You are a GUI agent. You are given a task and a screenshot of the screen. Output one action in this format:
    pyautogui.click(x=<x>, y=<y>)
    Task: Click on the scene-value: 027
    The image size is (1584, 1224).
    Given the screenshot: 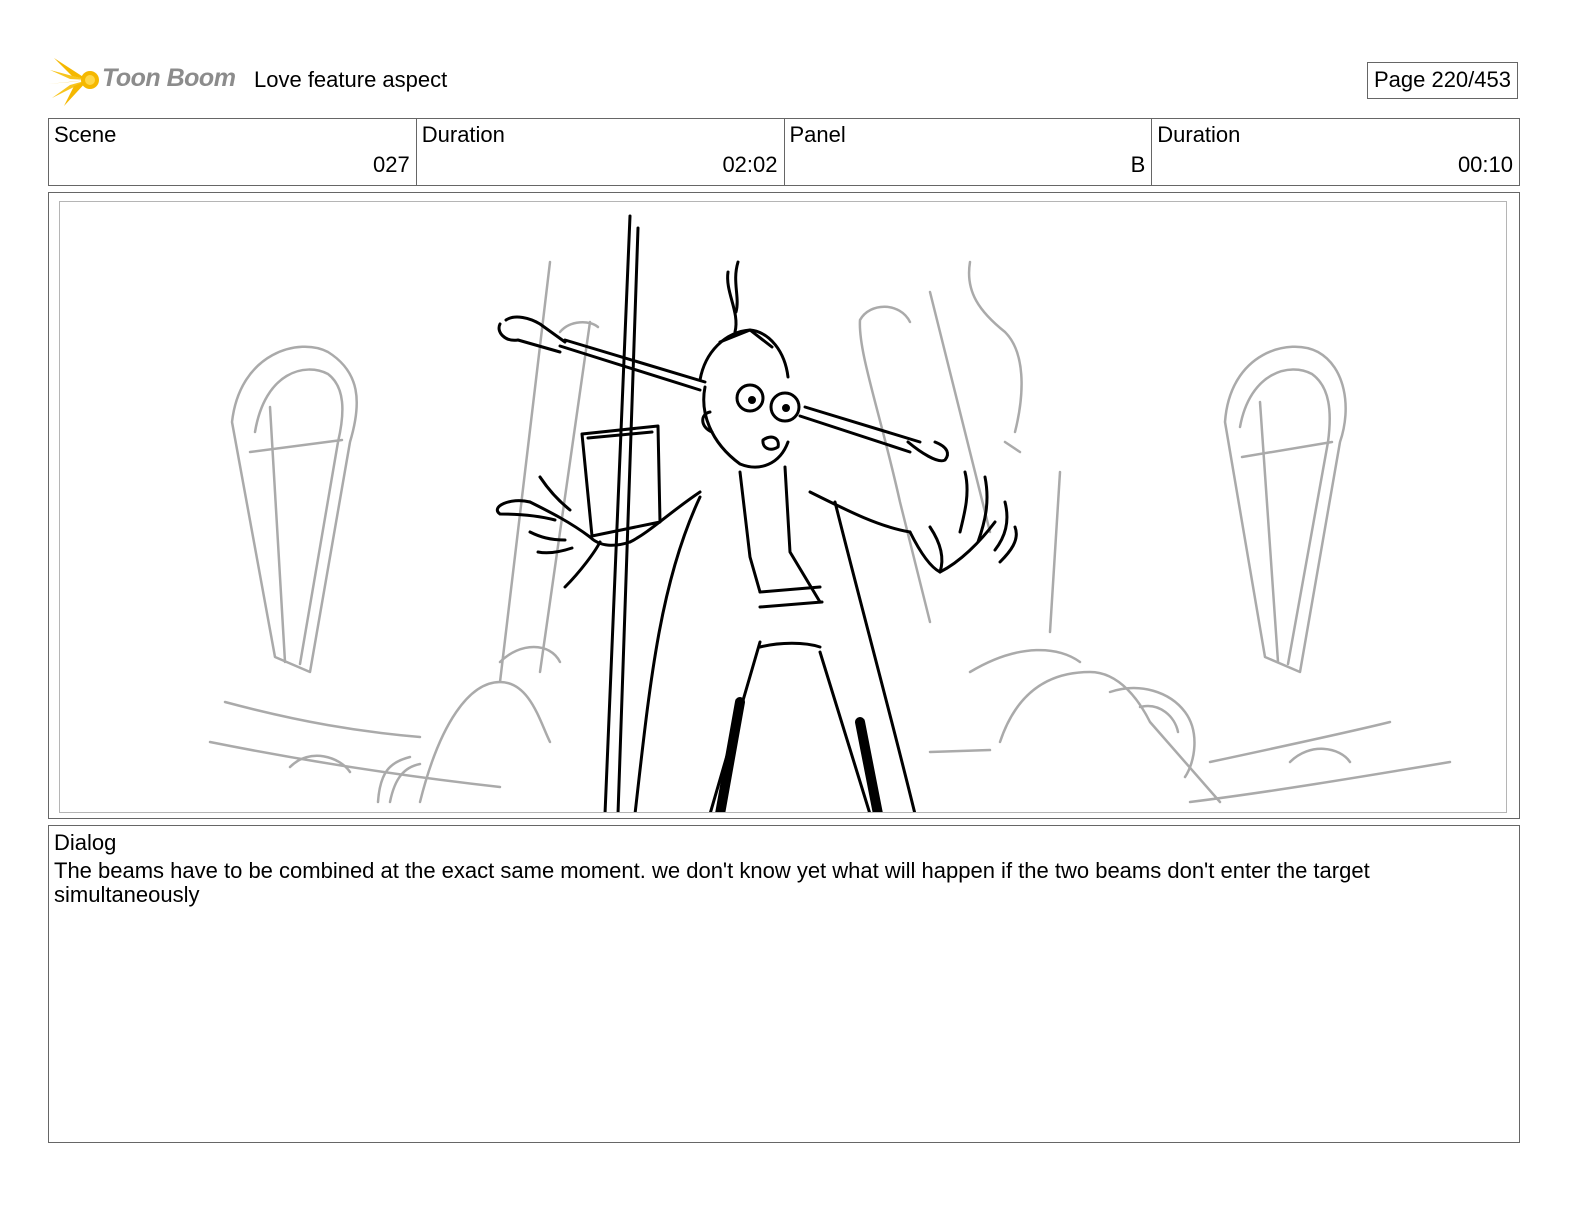 What is the action you would take?
    pyautogui.click(x=391, y=164)
    